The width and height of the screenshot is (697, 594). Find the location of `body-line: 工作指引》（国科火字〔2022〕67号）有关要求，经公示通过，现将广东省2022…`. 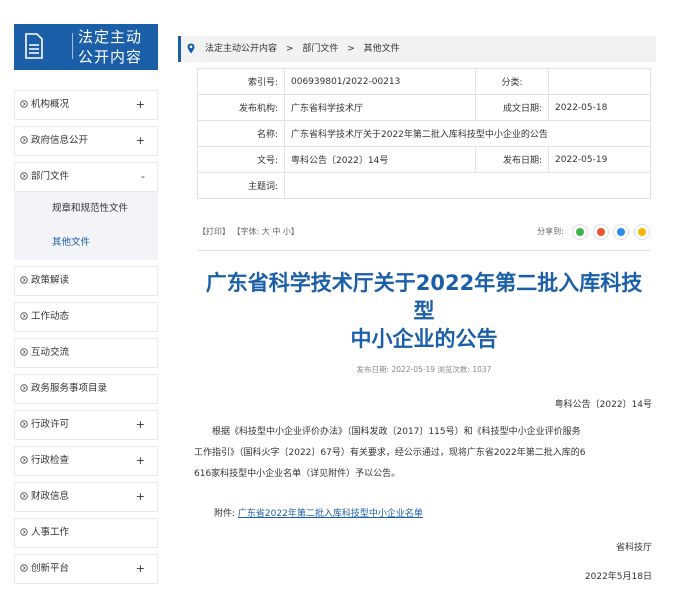

body-line: 工作指引》（国科火字〔2022〕67号）有关要求，经公示通过，现将广东省2022… is located at coordinates (390, 453).